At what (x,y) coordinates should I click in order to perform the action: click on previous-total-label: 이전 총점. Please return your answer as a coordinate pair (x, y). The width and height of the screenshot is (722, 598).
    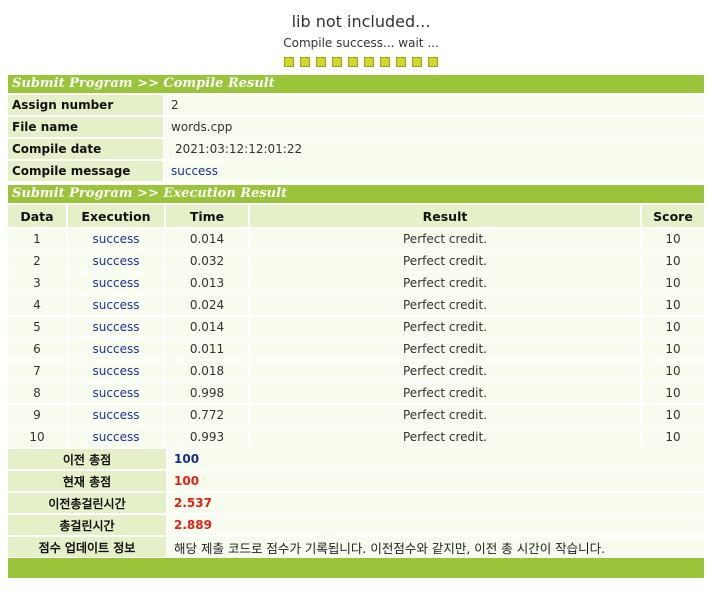
    Looking at the image, I should click on (87, 459).